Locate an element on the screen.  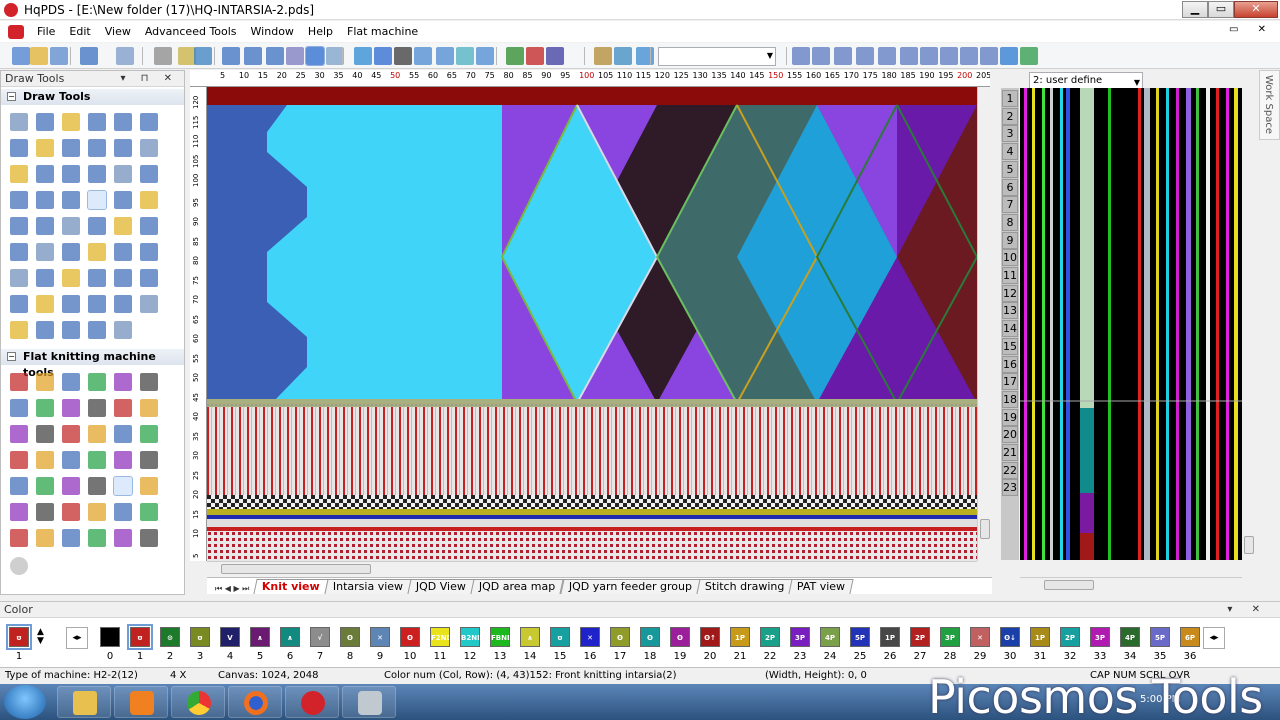
color-swatch: ʘ↓ is located at coordinates (1010, 637).